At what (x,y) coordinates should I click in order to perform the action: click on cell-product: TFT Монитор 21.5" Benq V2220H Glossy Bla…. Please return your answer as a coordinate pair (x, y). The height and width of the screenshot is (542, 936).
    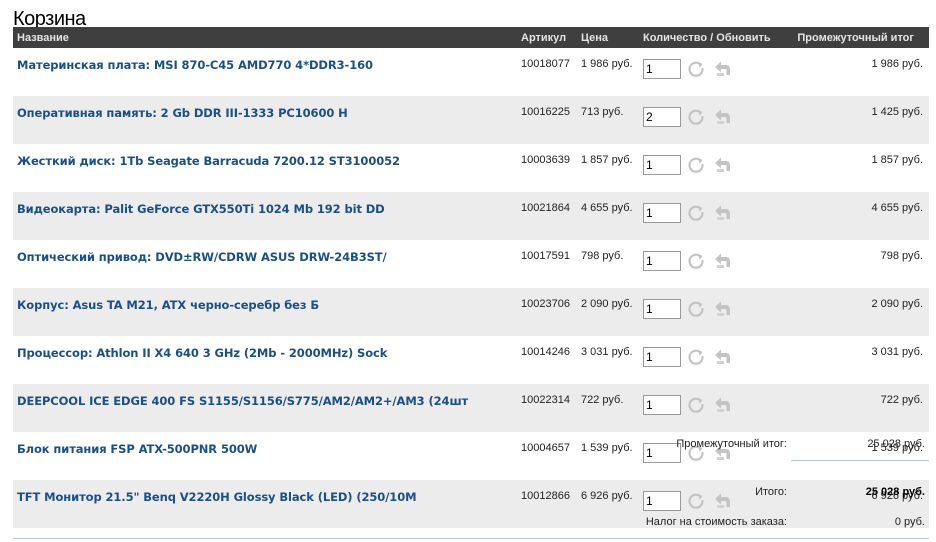
    Looking at the image, I should click on (267, 504).